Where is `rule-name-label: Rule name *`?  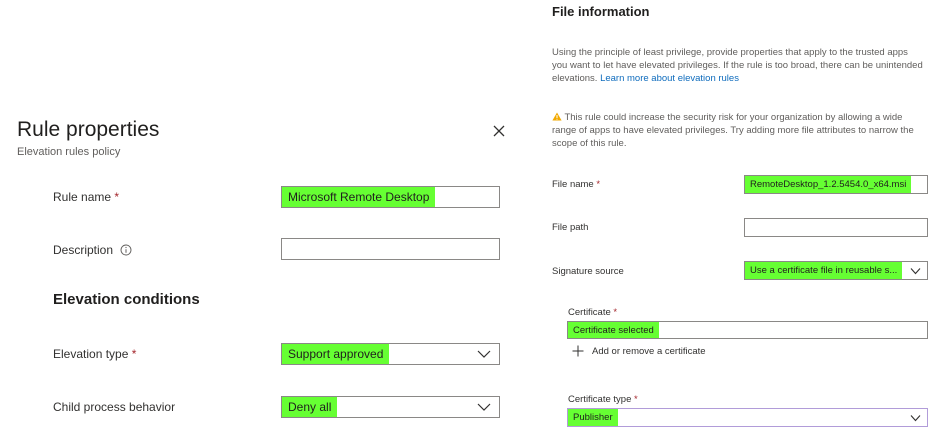
rule-name-label: Rule name * is located at coordinates (86, 197).